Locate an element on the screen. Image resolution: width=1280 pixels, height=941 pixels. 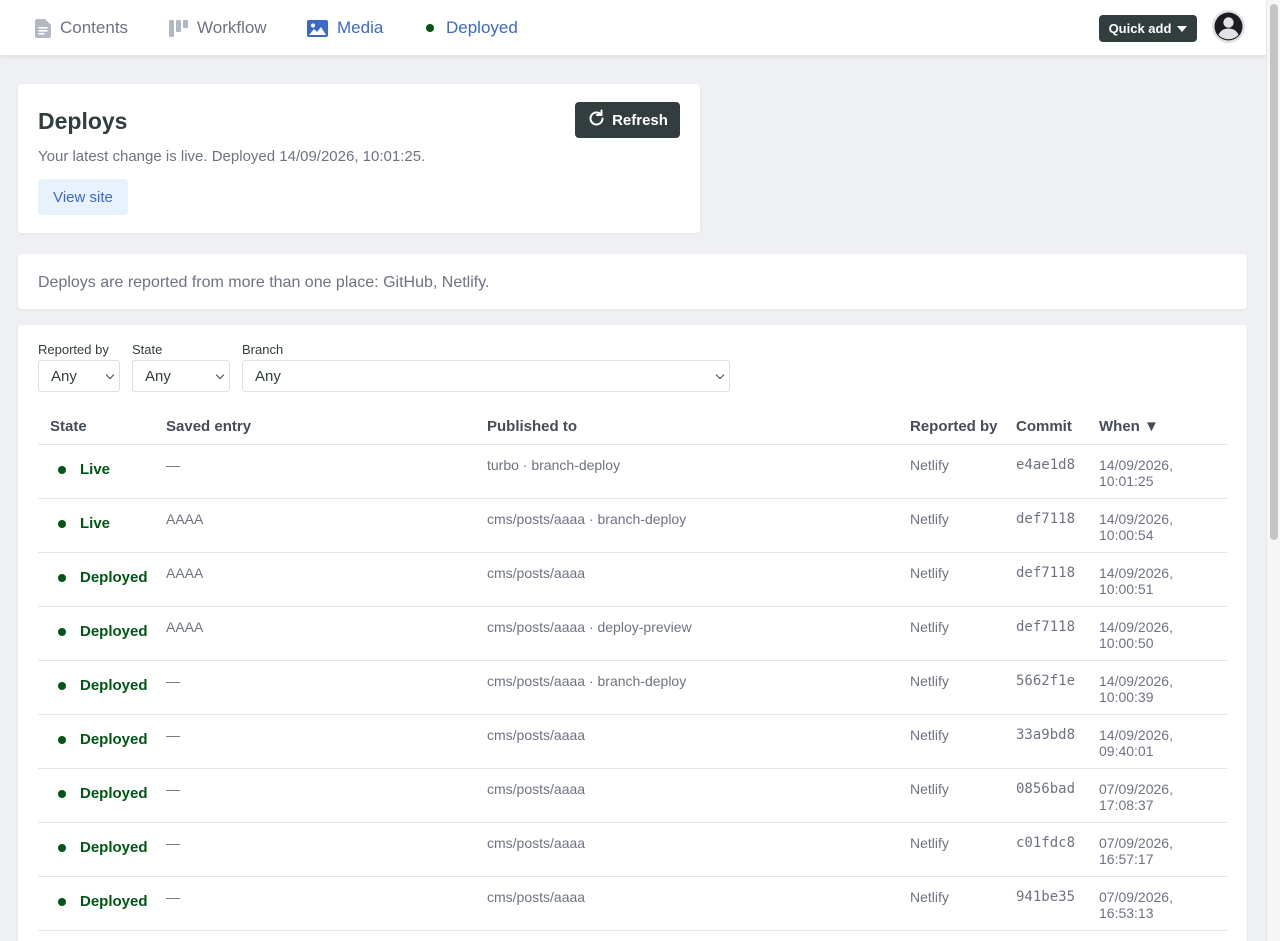
nav-item-deployed: Deployed is located at coordinates (472, 28).